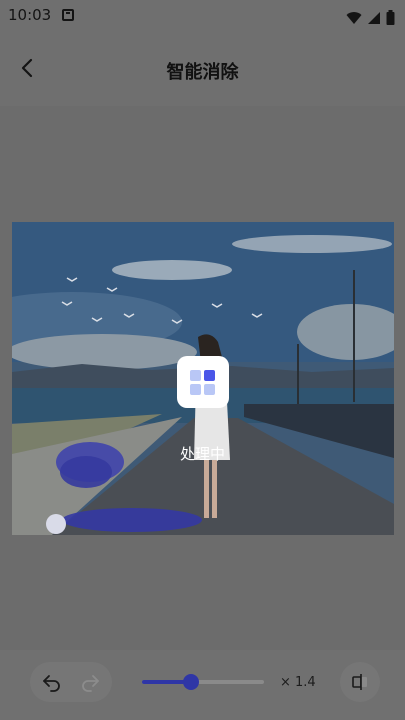 This screenshot has height=720, width=405. What do you see at coordinates (203, 382) in the screenshot?
I see `processing-loader` at bounding box center [203, 382].